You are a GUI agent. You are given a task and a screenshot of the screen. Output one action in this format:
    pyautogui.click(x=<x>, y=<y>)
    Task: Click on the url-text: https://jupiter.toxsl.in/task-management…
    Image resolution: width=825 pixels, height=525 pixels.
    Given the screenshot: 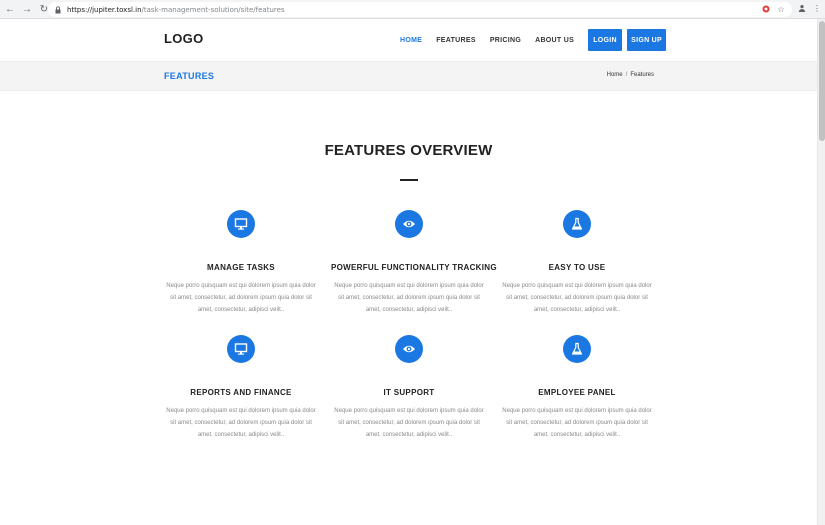 What is the action you would take?
    pyautogui.click(x=176, y=10)
    